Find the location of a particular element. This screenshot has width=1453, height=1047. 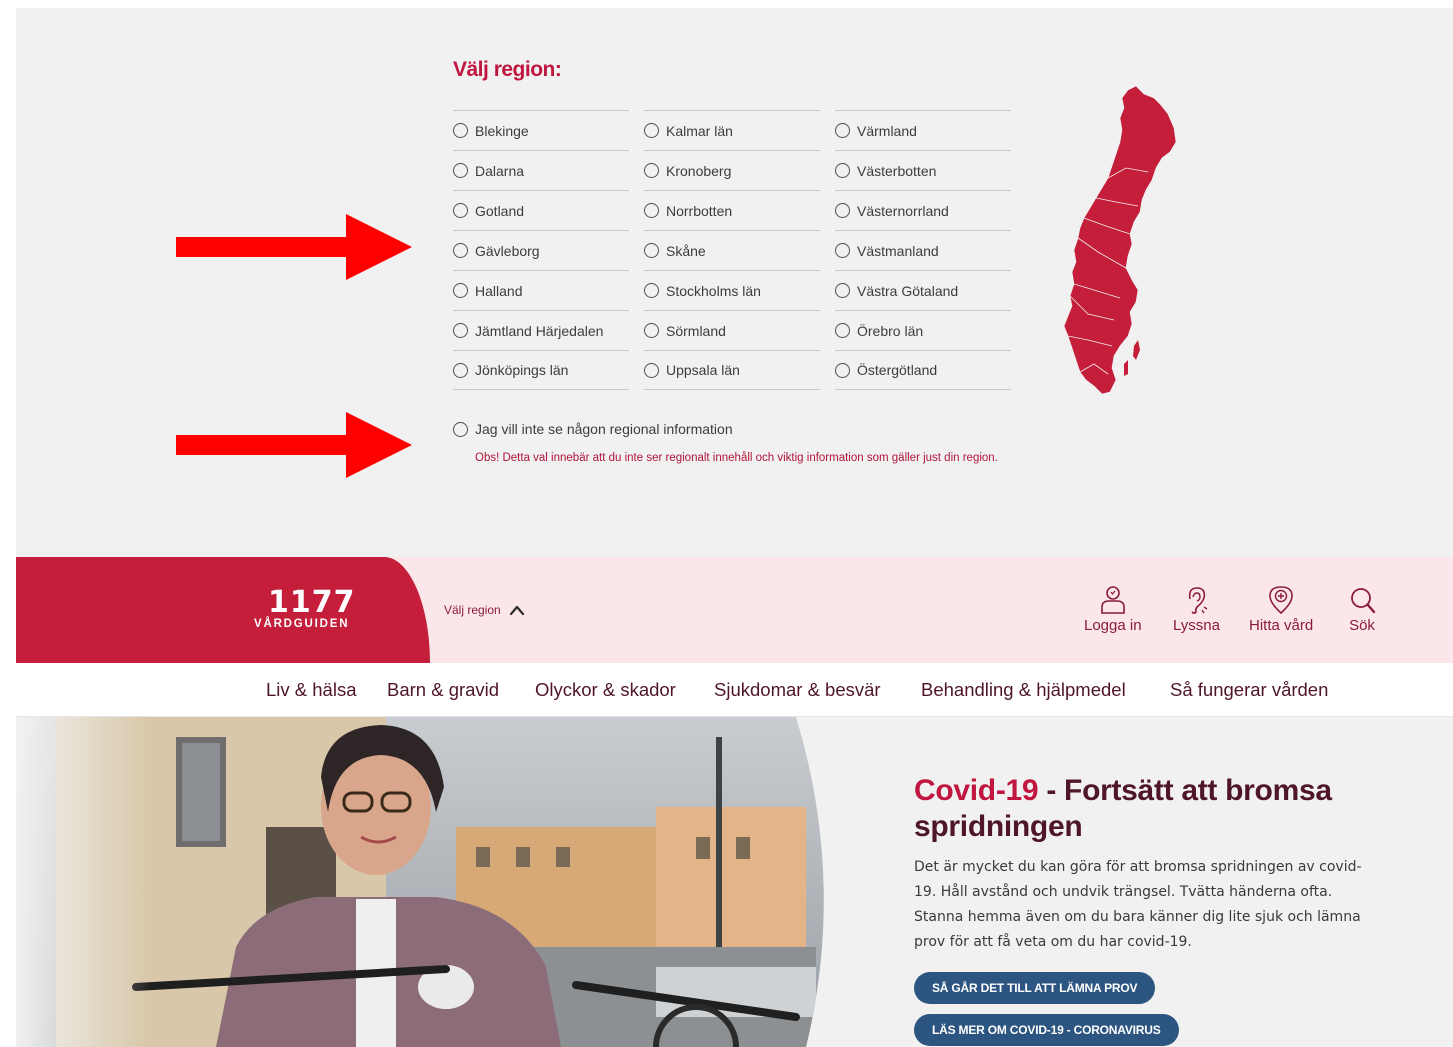

user-icon is located at coordinates (1112, 600).